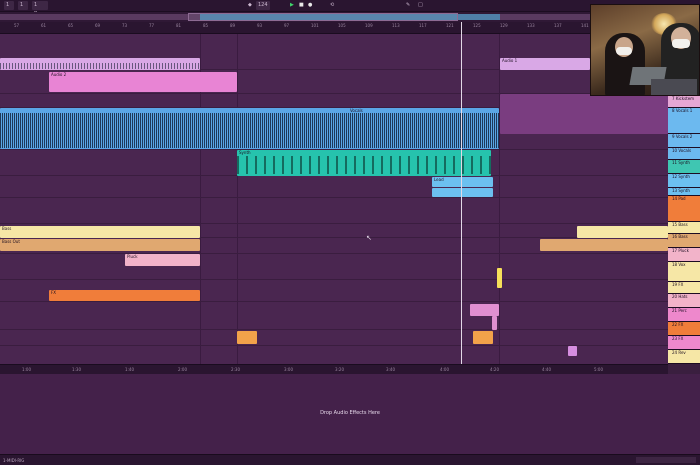  What do you see at coordinates (681, 190) in the screenshot?
I see `track-name: 13 Synth` at bounding box center [681, 190].